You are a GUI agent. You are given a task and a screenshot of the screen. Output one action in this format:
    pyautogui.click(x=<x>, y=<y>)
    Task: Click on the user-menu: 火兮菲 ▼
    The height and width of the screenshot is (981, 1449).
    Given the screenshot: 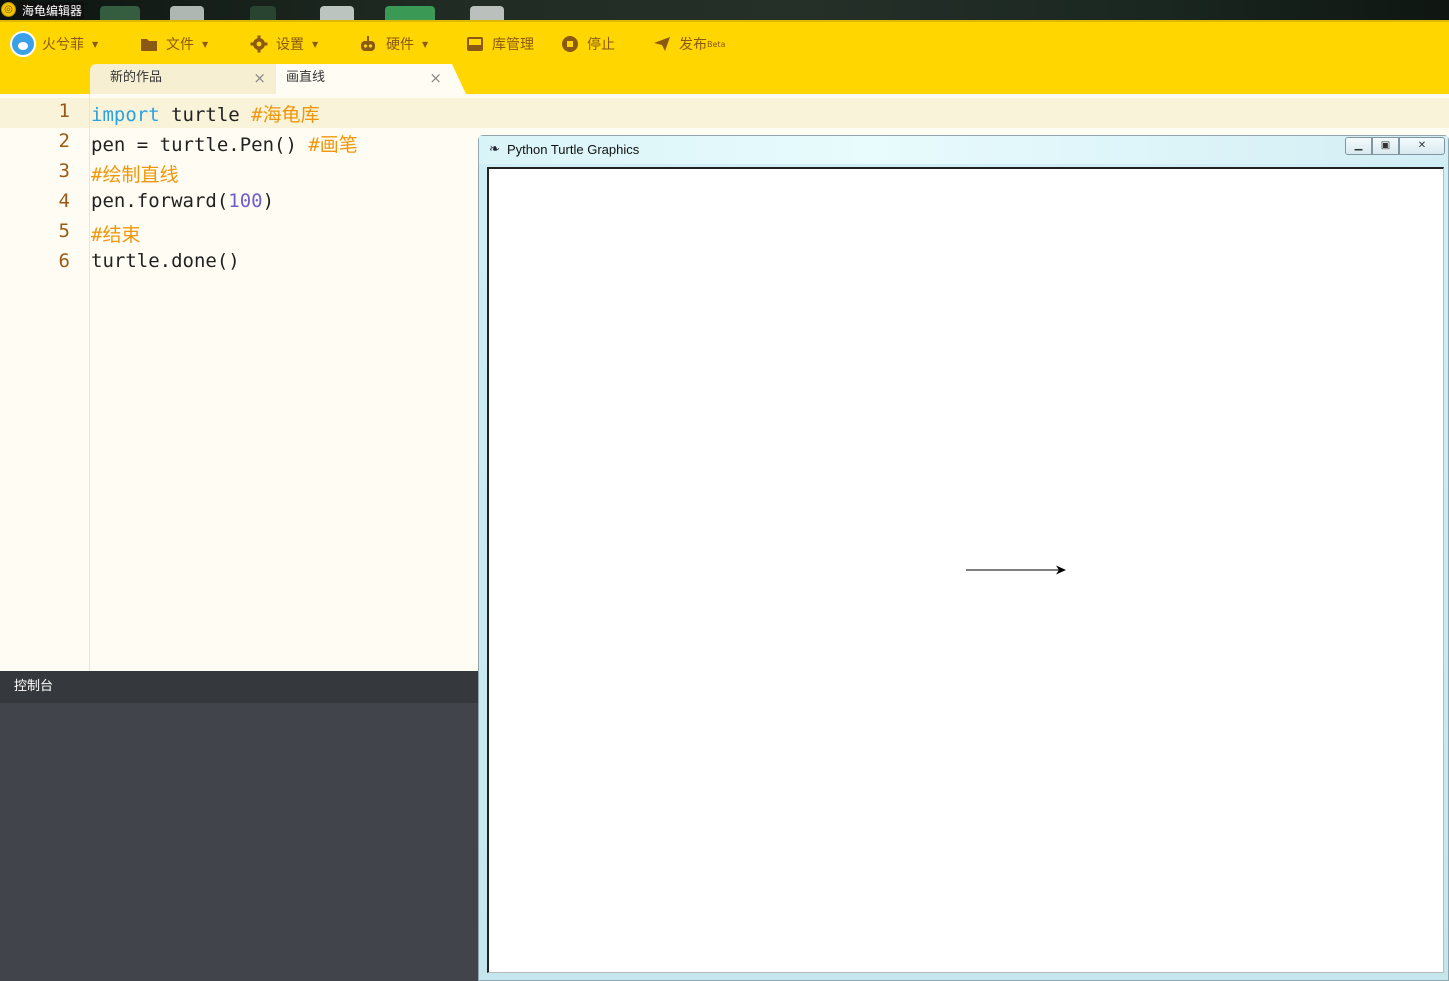 What is the action you would take?
    pyautogui.click(x=54, y=44)
    